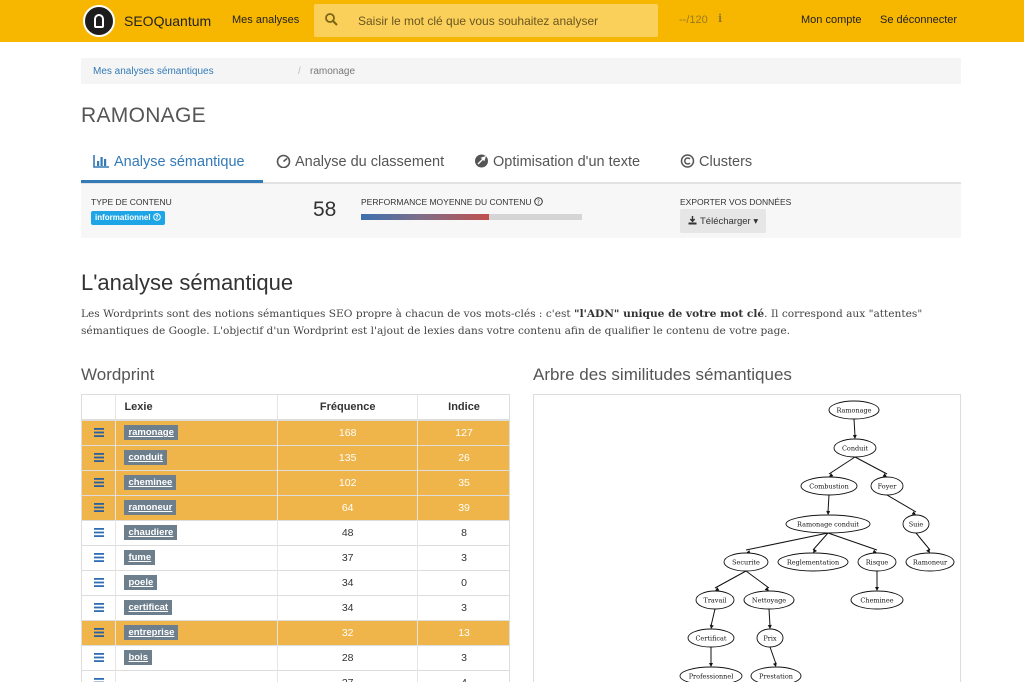  I want to click on tree-node-label: Reglementation, so click(813, 562).